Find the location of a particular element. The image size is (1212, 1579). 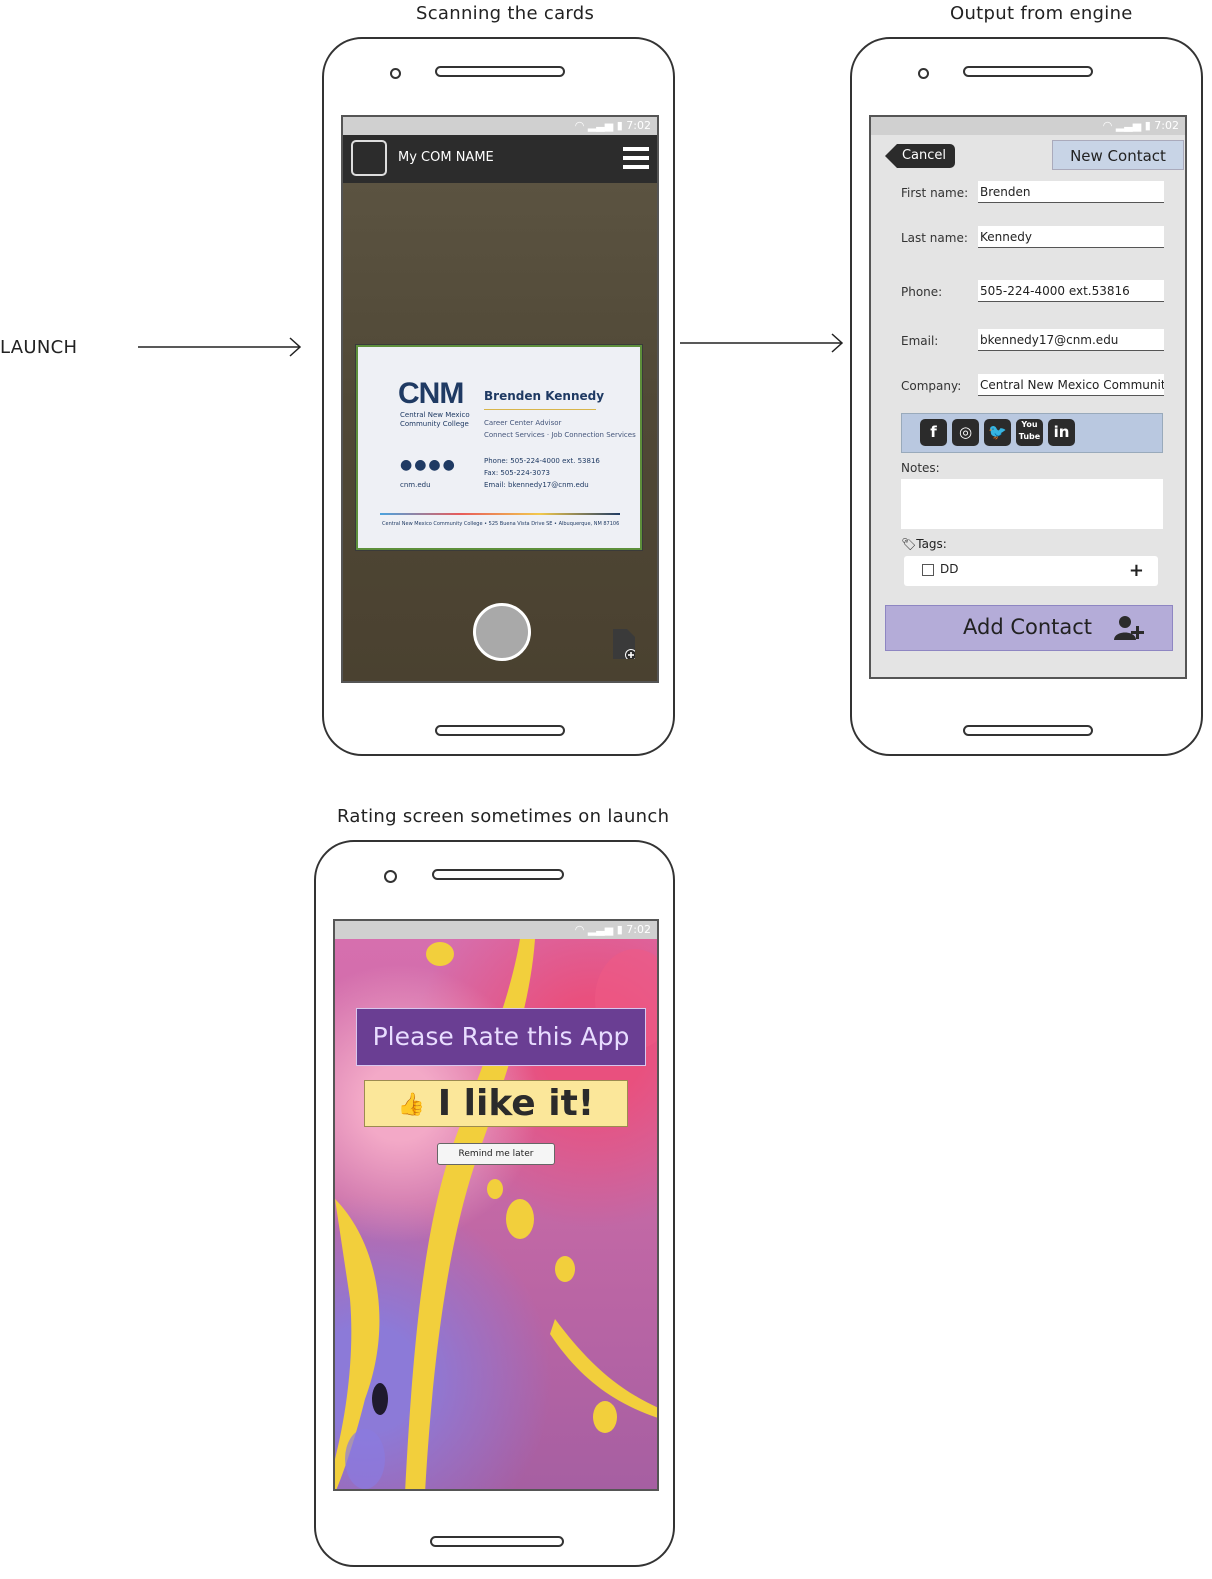

company-label: Company: is located at coordinates (931, 386).